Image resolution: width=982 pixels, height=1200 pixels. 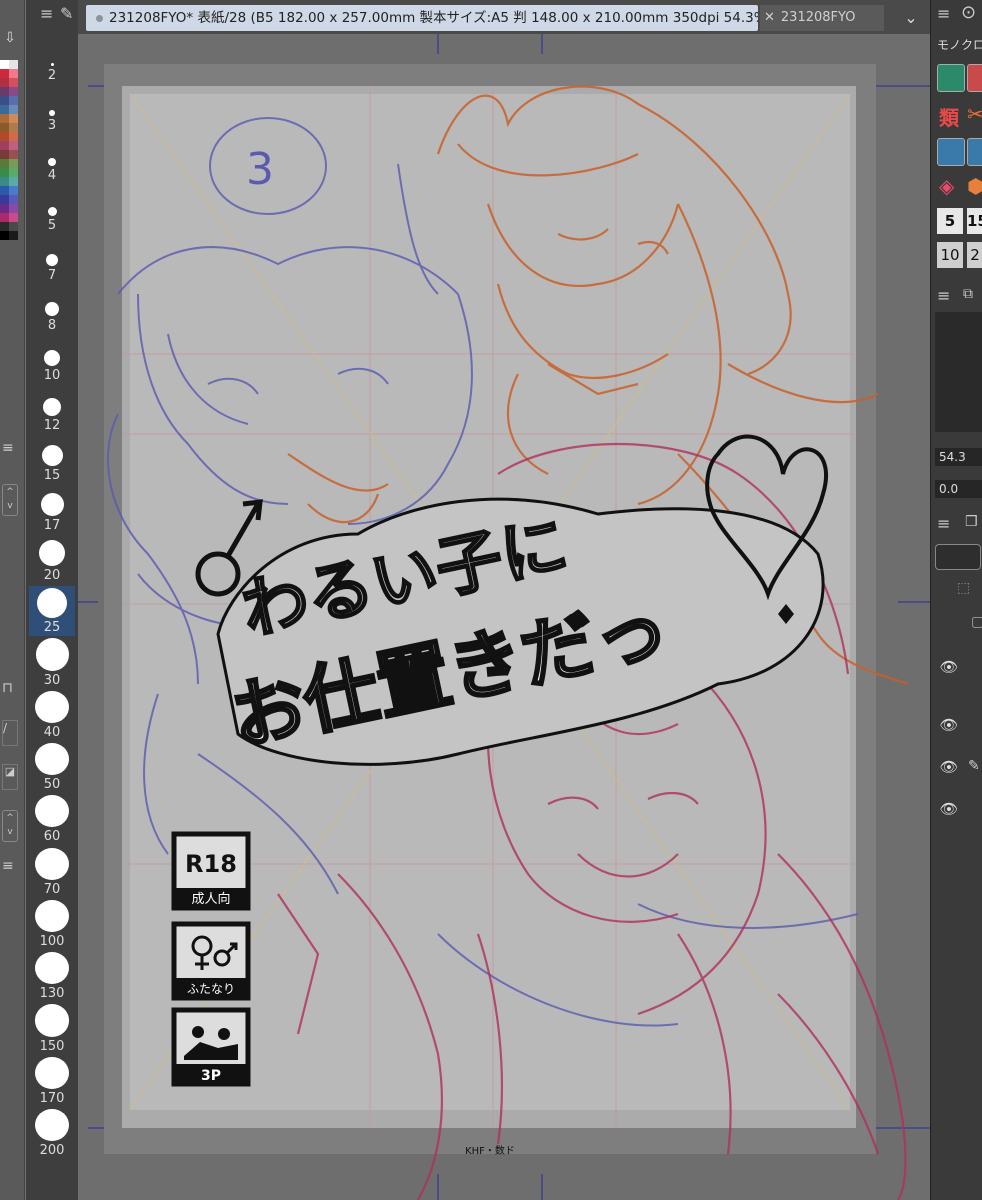 I want to click on rotate-field: 0.0, so click(x=958, y=489).